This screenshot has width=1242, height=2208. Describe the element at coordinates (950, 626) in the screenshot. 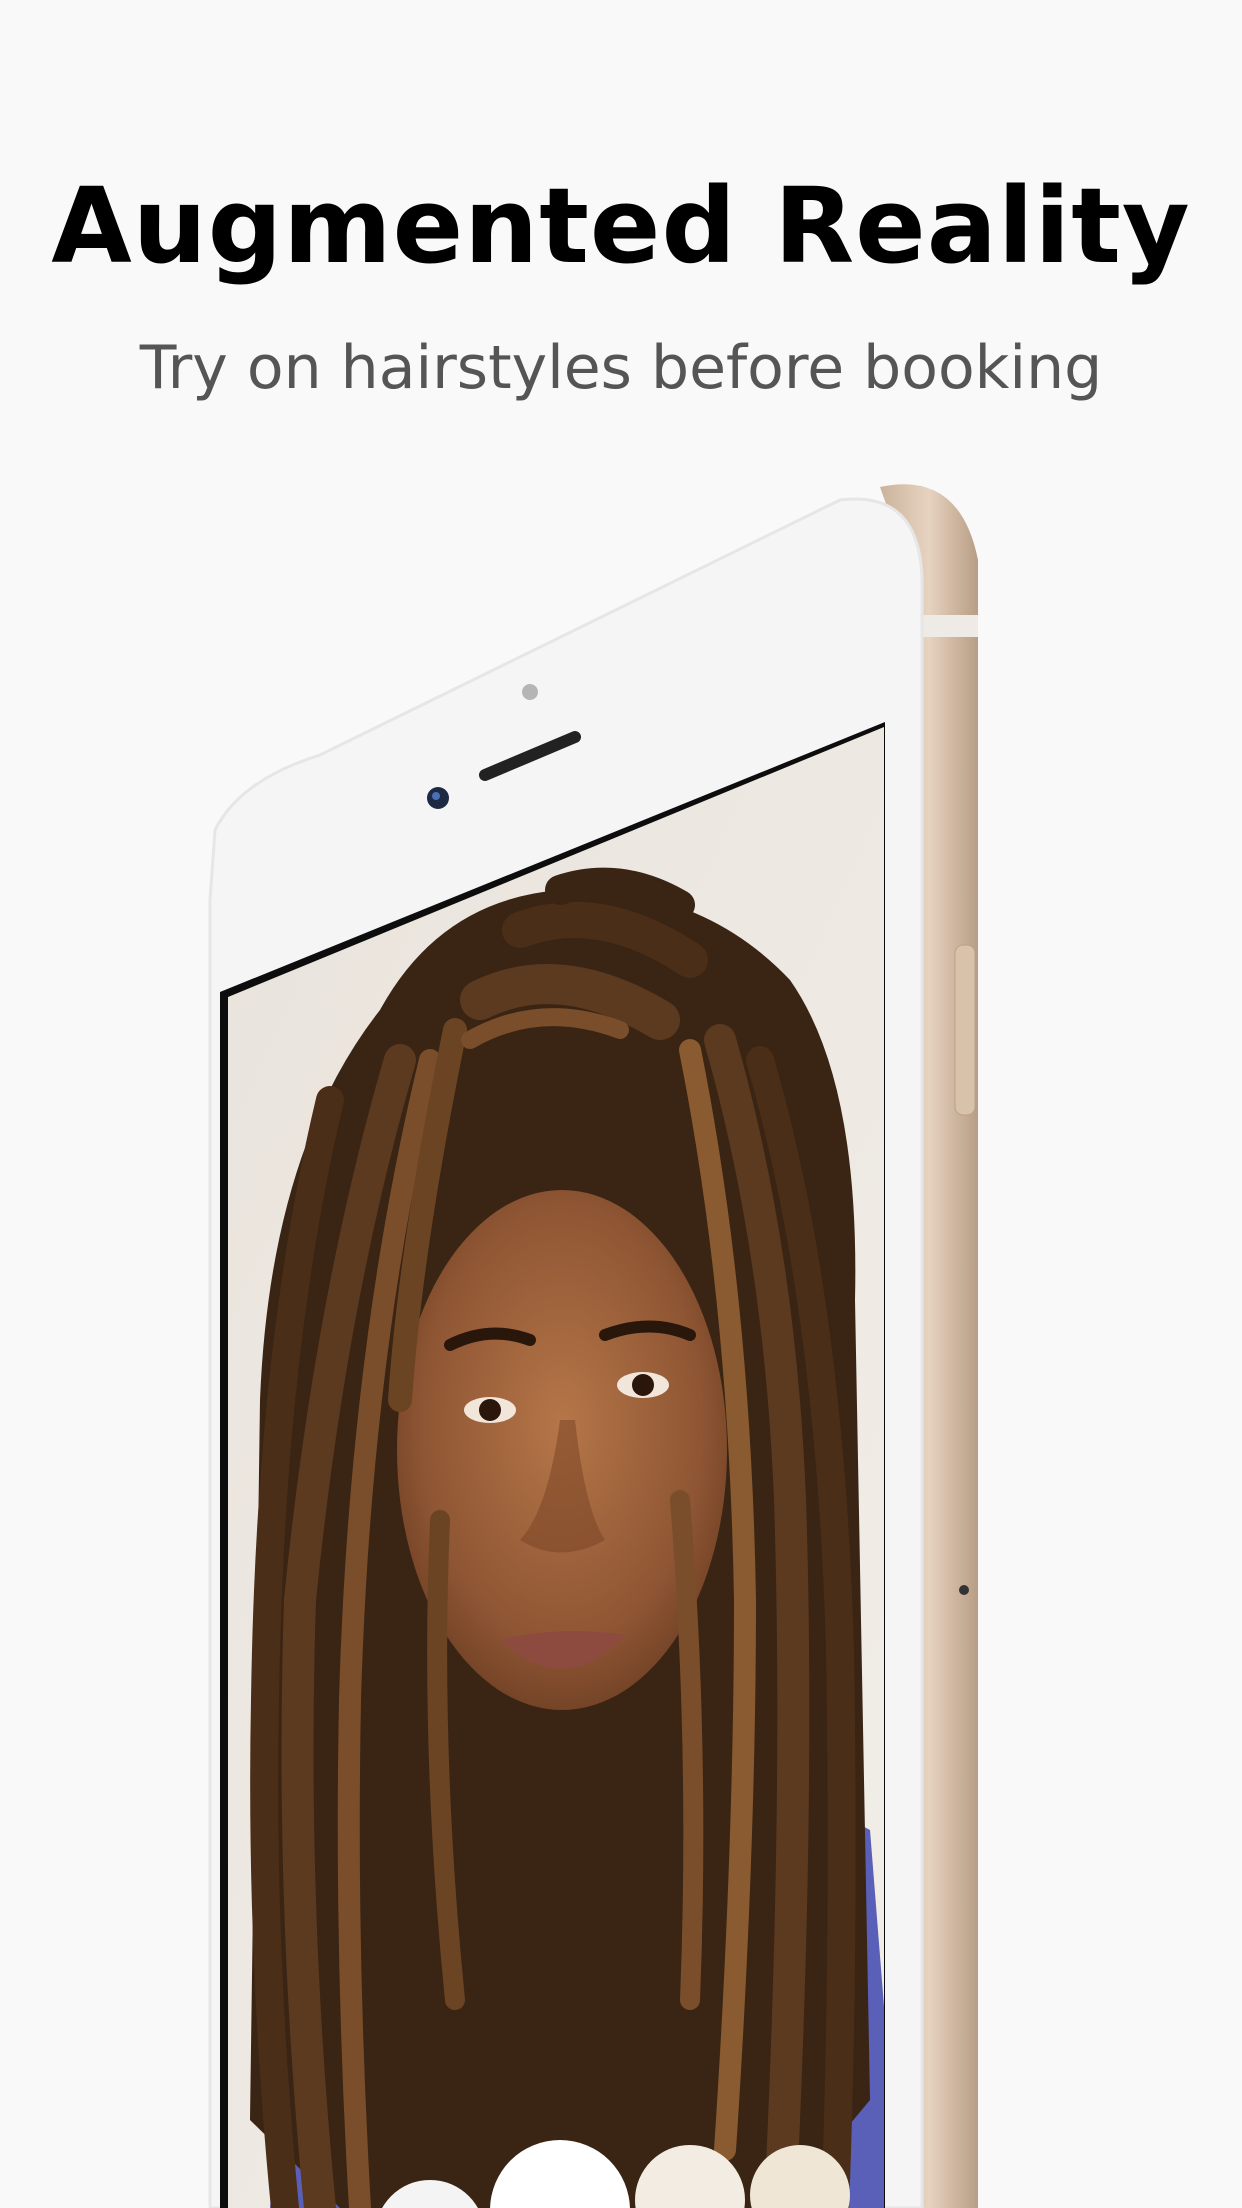

I see `phone-antenna-band` at that location.